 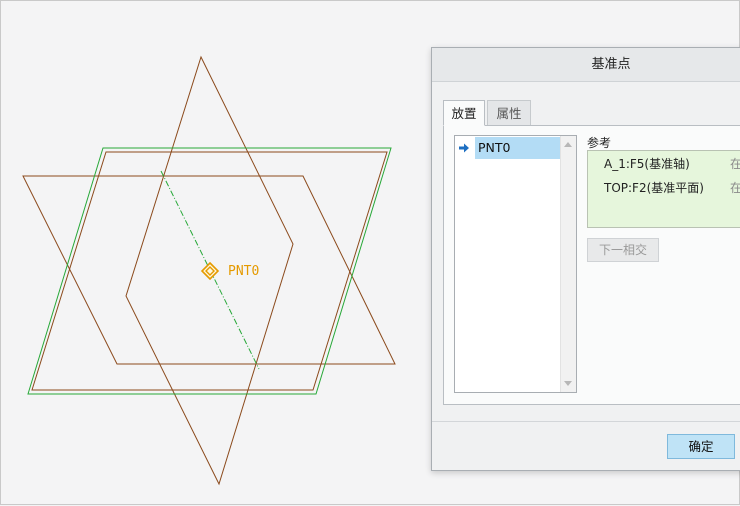 I want to click on next-intersection-button: 下一相交, so click(x=623, y=250).